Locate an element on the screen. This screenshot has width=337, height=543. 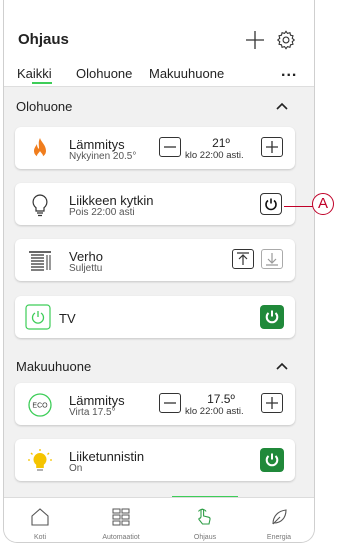
device-name: Liikkeen kytkin is located at coordinates (111, 200).